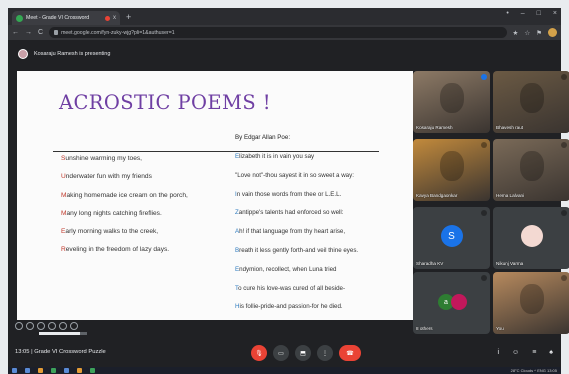  Describe the element at coordinates (531, 98) in the screenshot. I see `participant-video` at that location.